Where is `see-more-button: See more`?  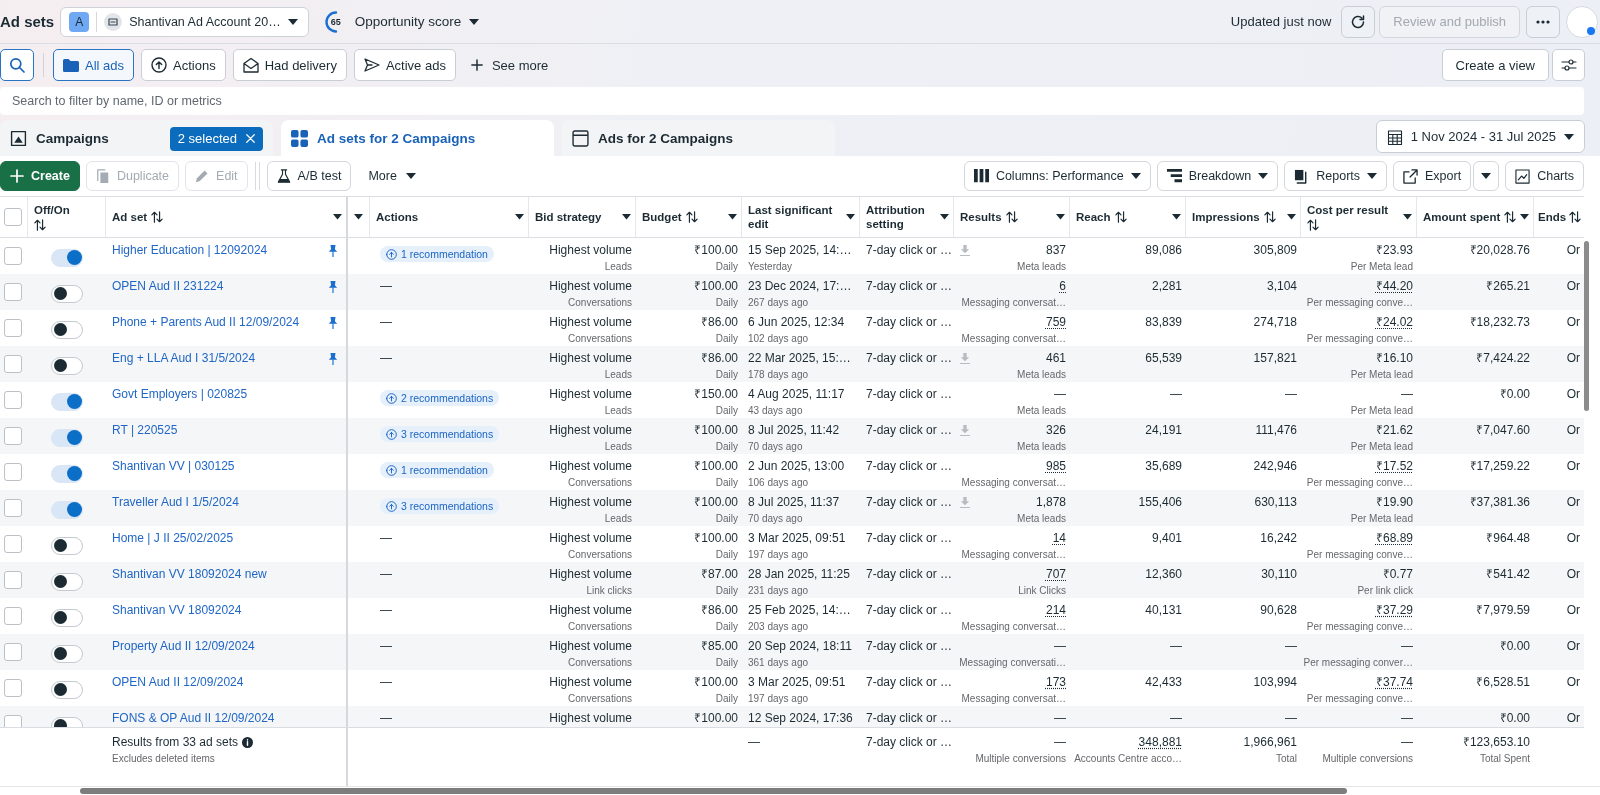
see-more-button: See more is located at coordinates (509, 65).